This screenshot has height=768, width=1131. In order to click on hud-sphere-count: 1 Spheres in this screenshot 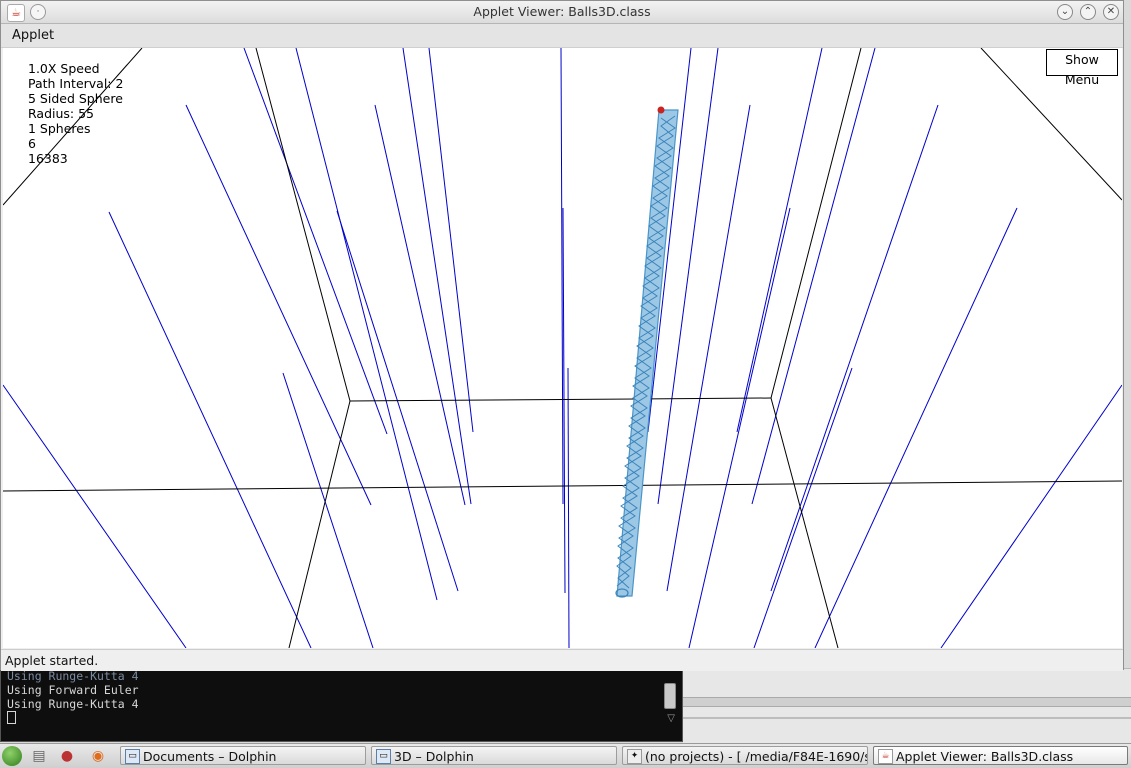, I will do `click(59, 128)`.